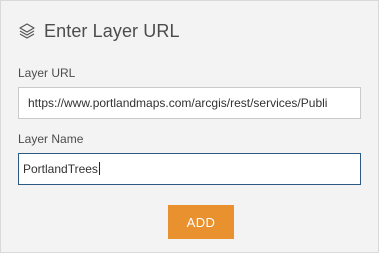 This screenshot has height=253, width=379. I want to click on panel-title: Enter Layer URL, so click(112, 30).